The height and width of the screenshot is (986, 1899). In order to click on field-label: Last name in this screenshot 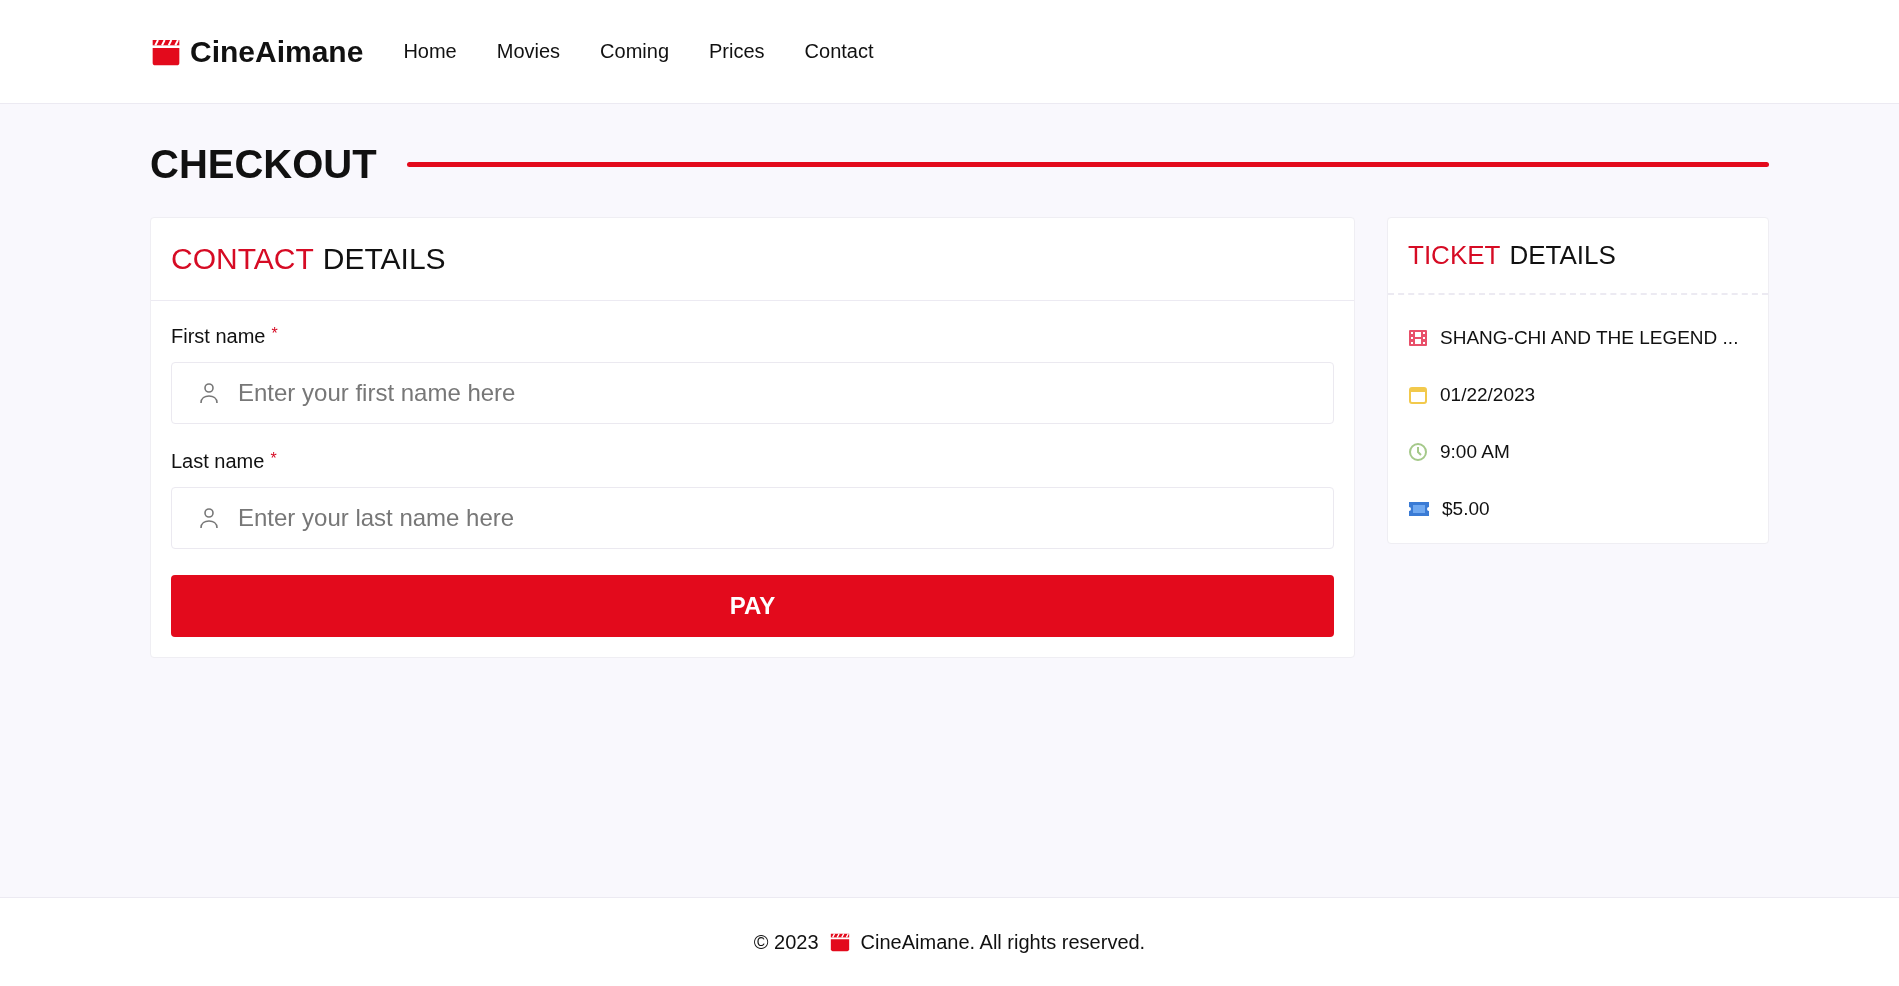, I will do `click(218, 461)`.